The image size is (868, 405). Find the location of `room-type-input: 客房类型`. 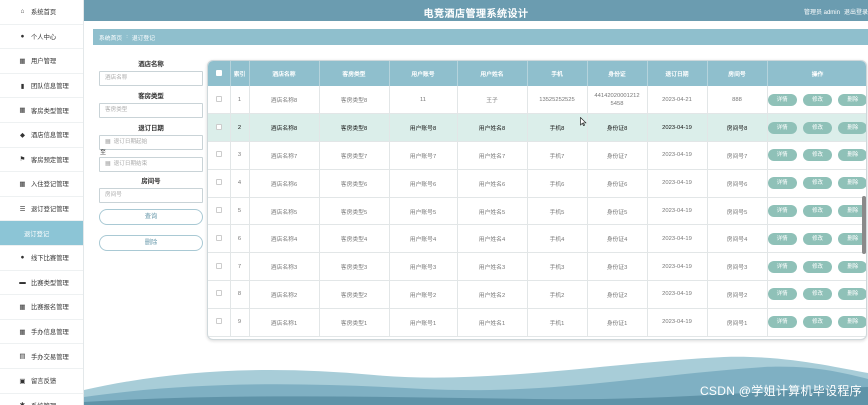

room-type-input: 客房类型 is located at coordinates (151, 110).